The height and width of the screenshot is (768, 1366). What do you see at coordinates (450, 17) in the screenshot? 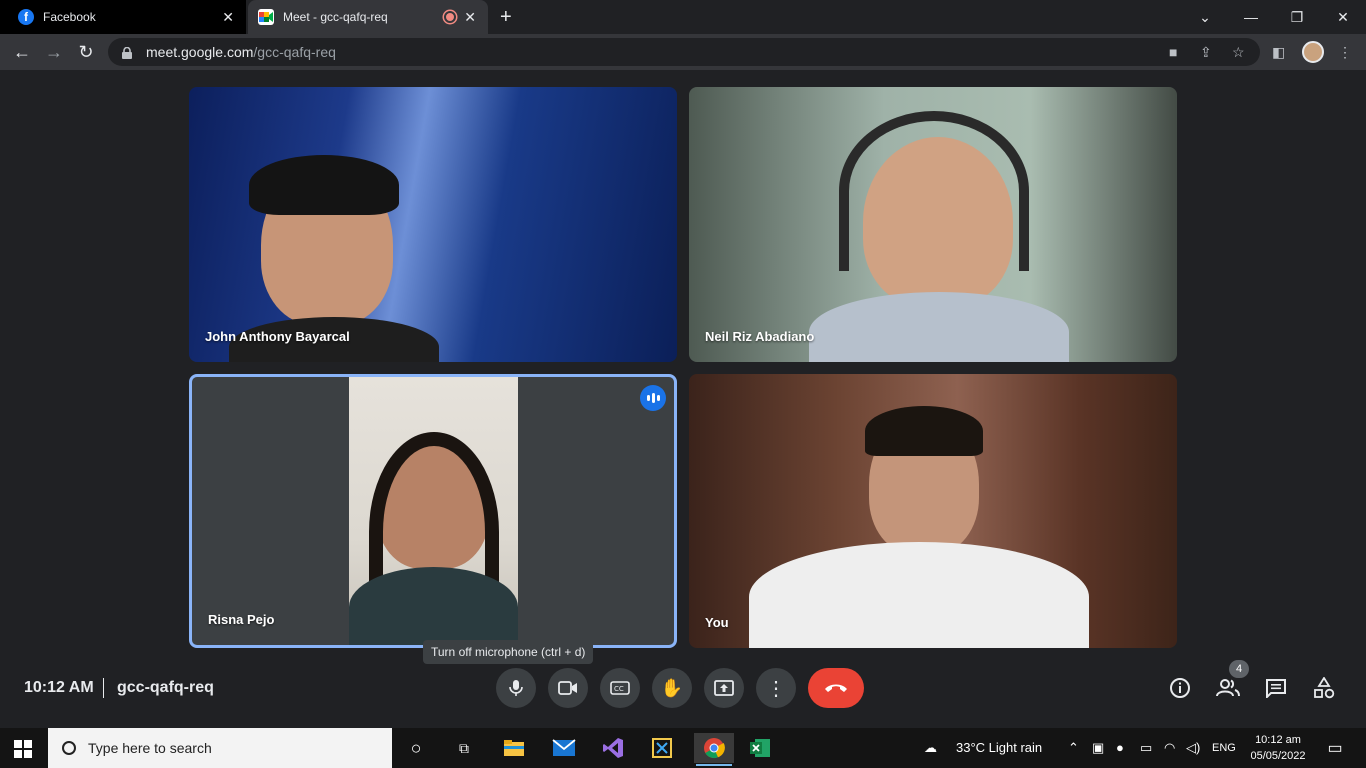
I see `recording-icon` at bounding box center [450, 17].